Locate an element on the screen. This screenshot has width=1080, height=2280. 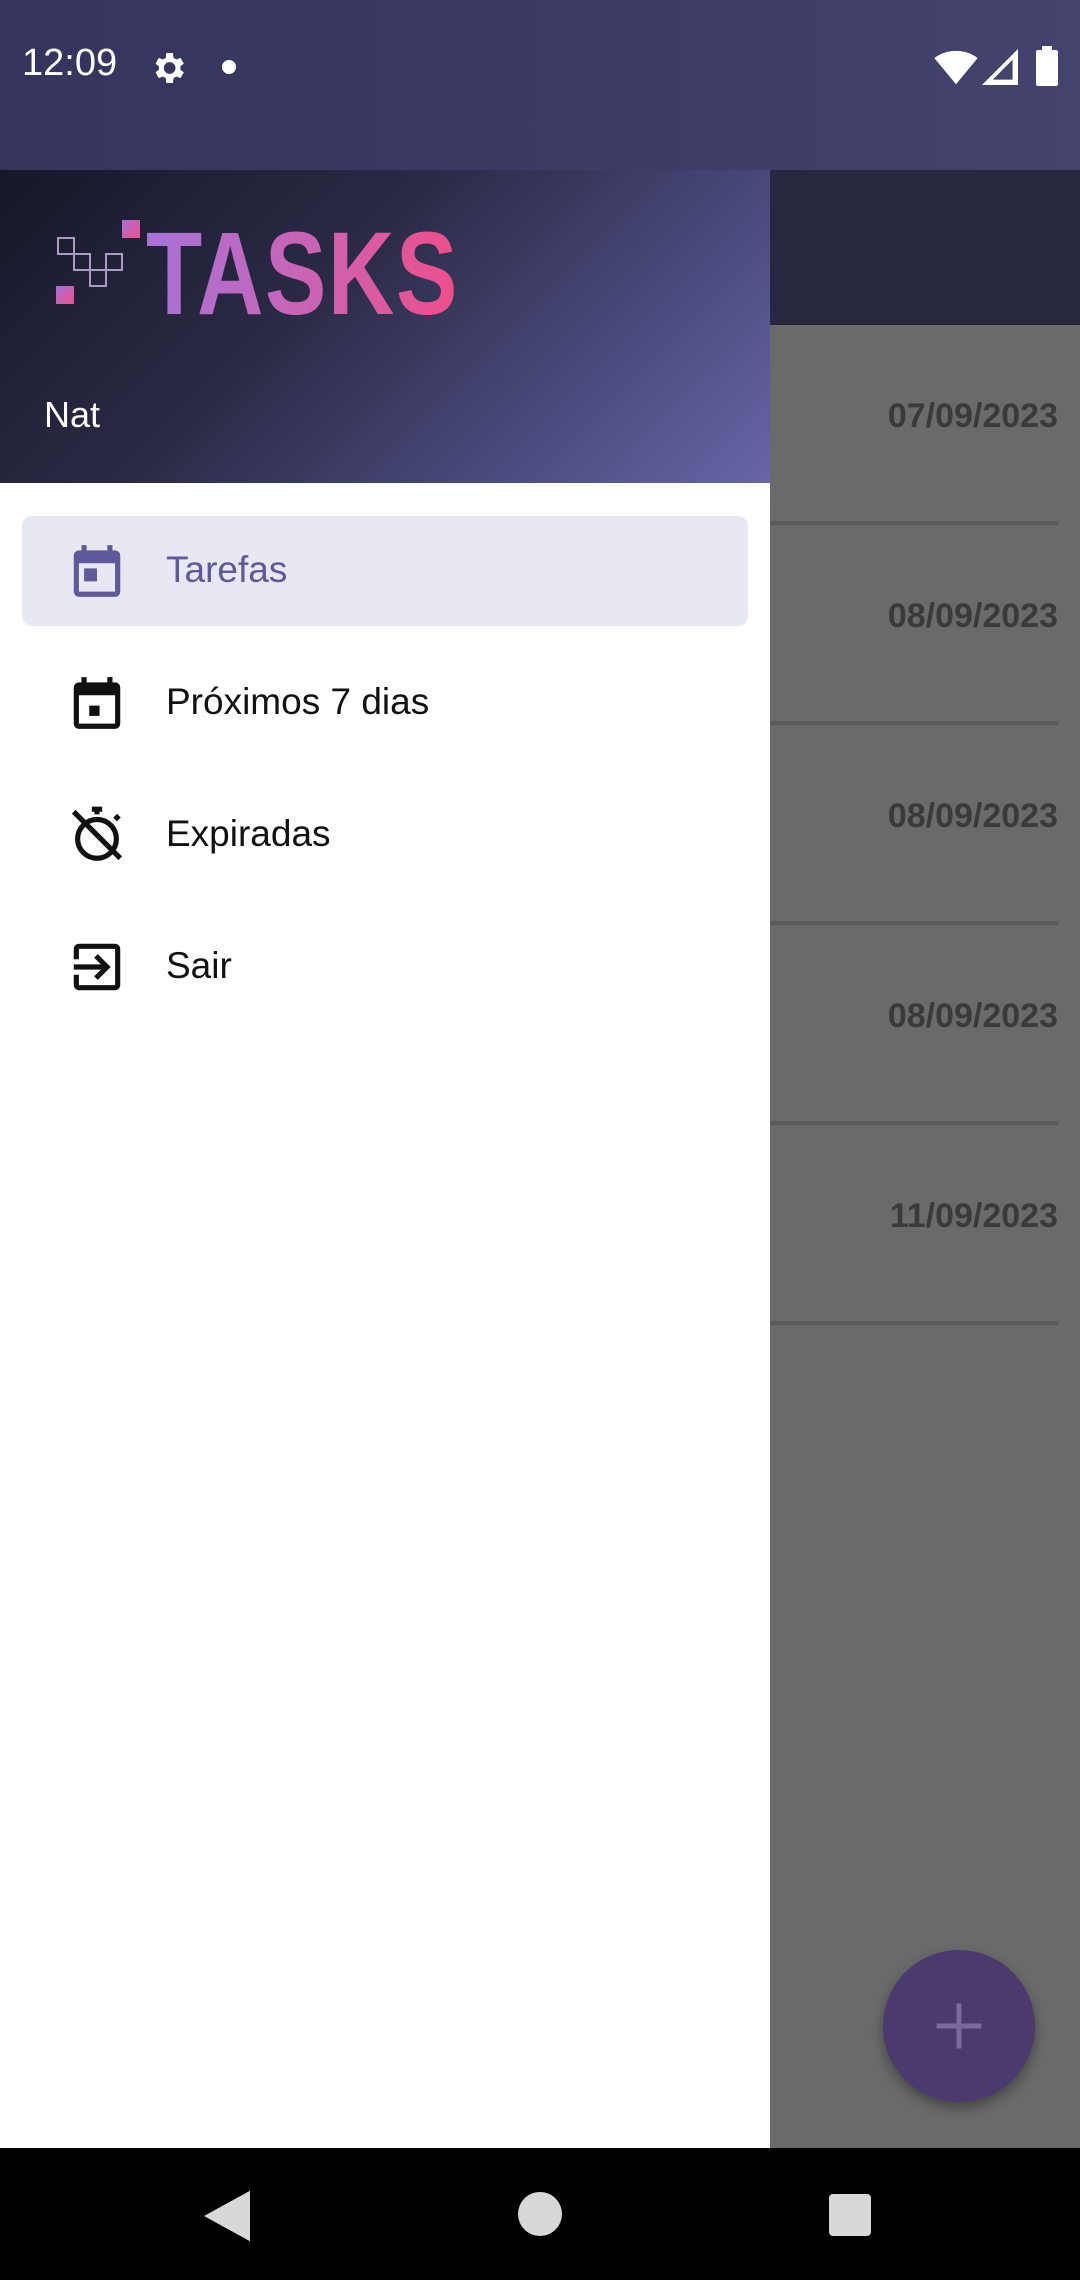
drawer-item-label: Sair is located at coordinates (199, 965).